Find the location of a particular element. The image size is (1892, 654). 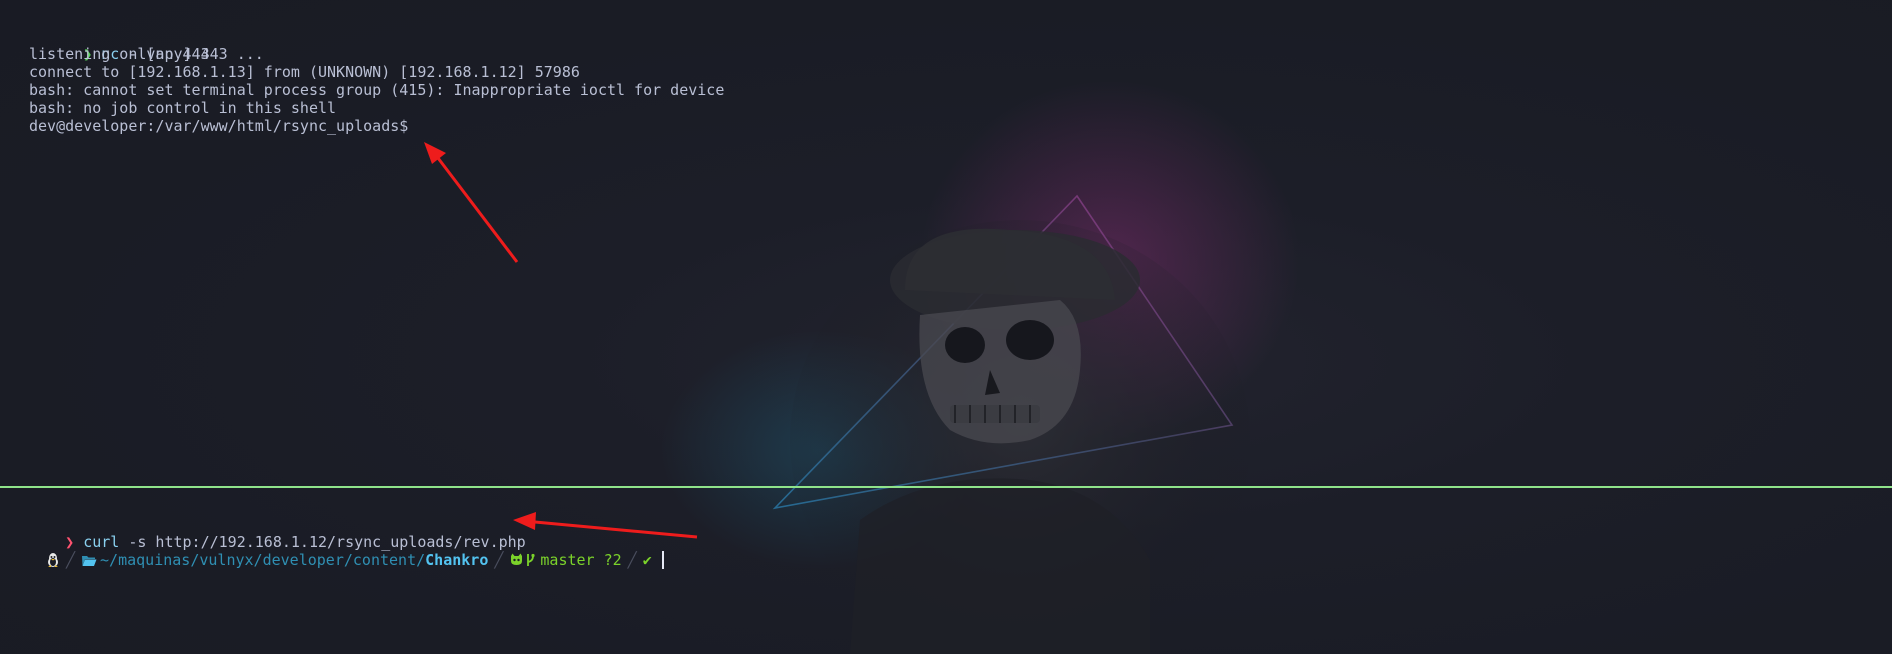

path-current-dir: Chankro is located at coordinates (457, 560).